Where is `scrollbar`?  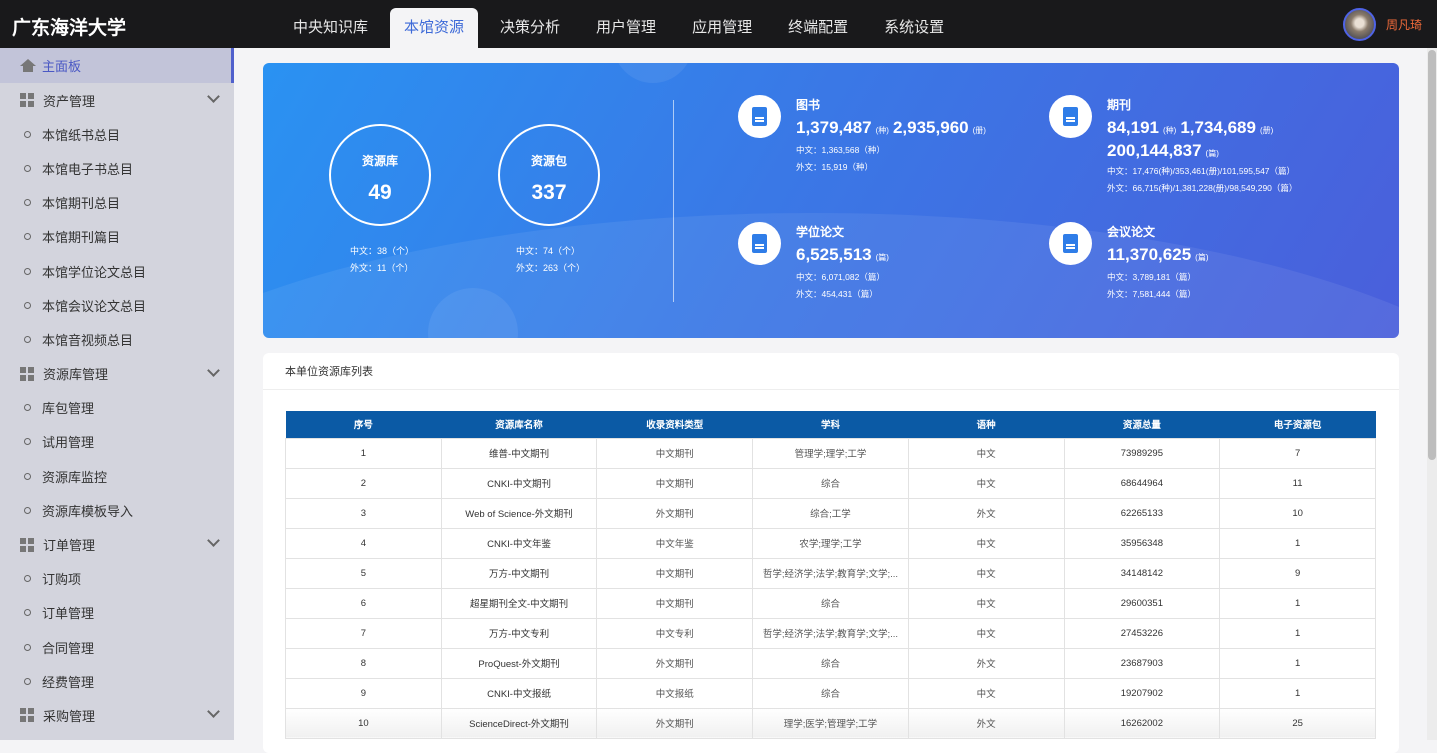
scrollbar is located at coordinates (1432, 394).